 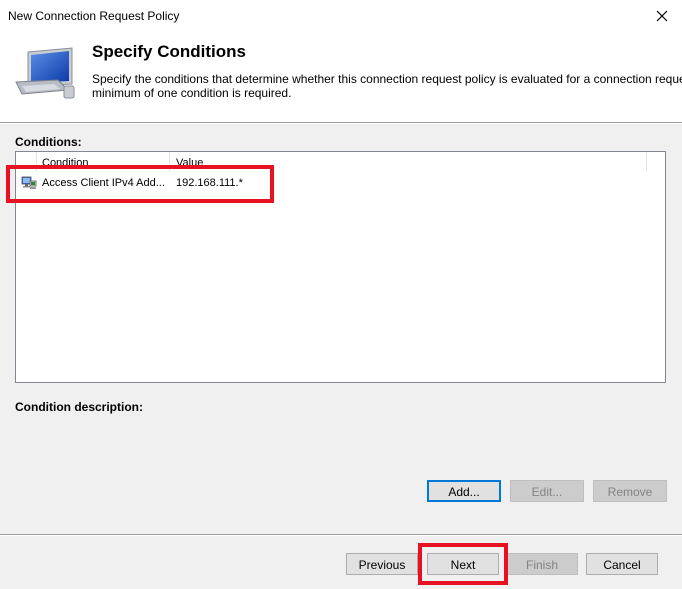 What do you see at coordinates (542, 564) in the screenshot?
I see `finish-button: Finish` at bounding box center [542, 564].